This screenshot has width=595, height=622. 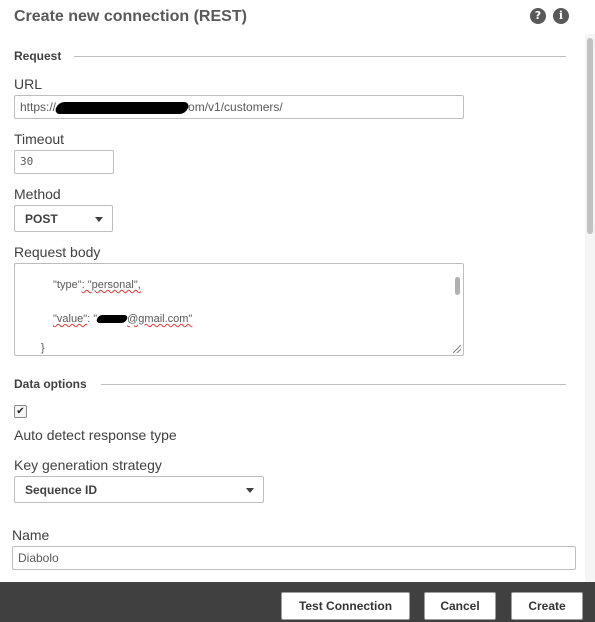 What do you see at coordinates (67, 285) in the screenshot?
I see `body-key-type: "type"` at bounding box center [67, 285].